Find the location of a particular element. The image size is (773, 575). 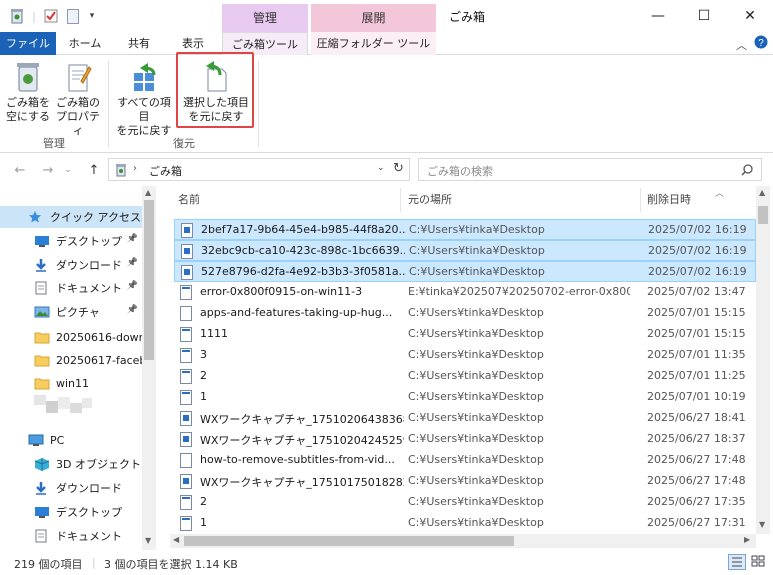

nav-item-5: 20250616-downl is located at coordinates (71, 337).